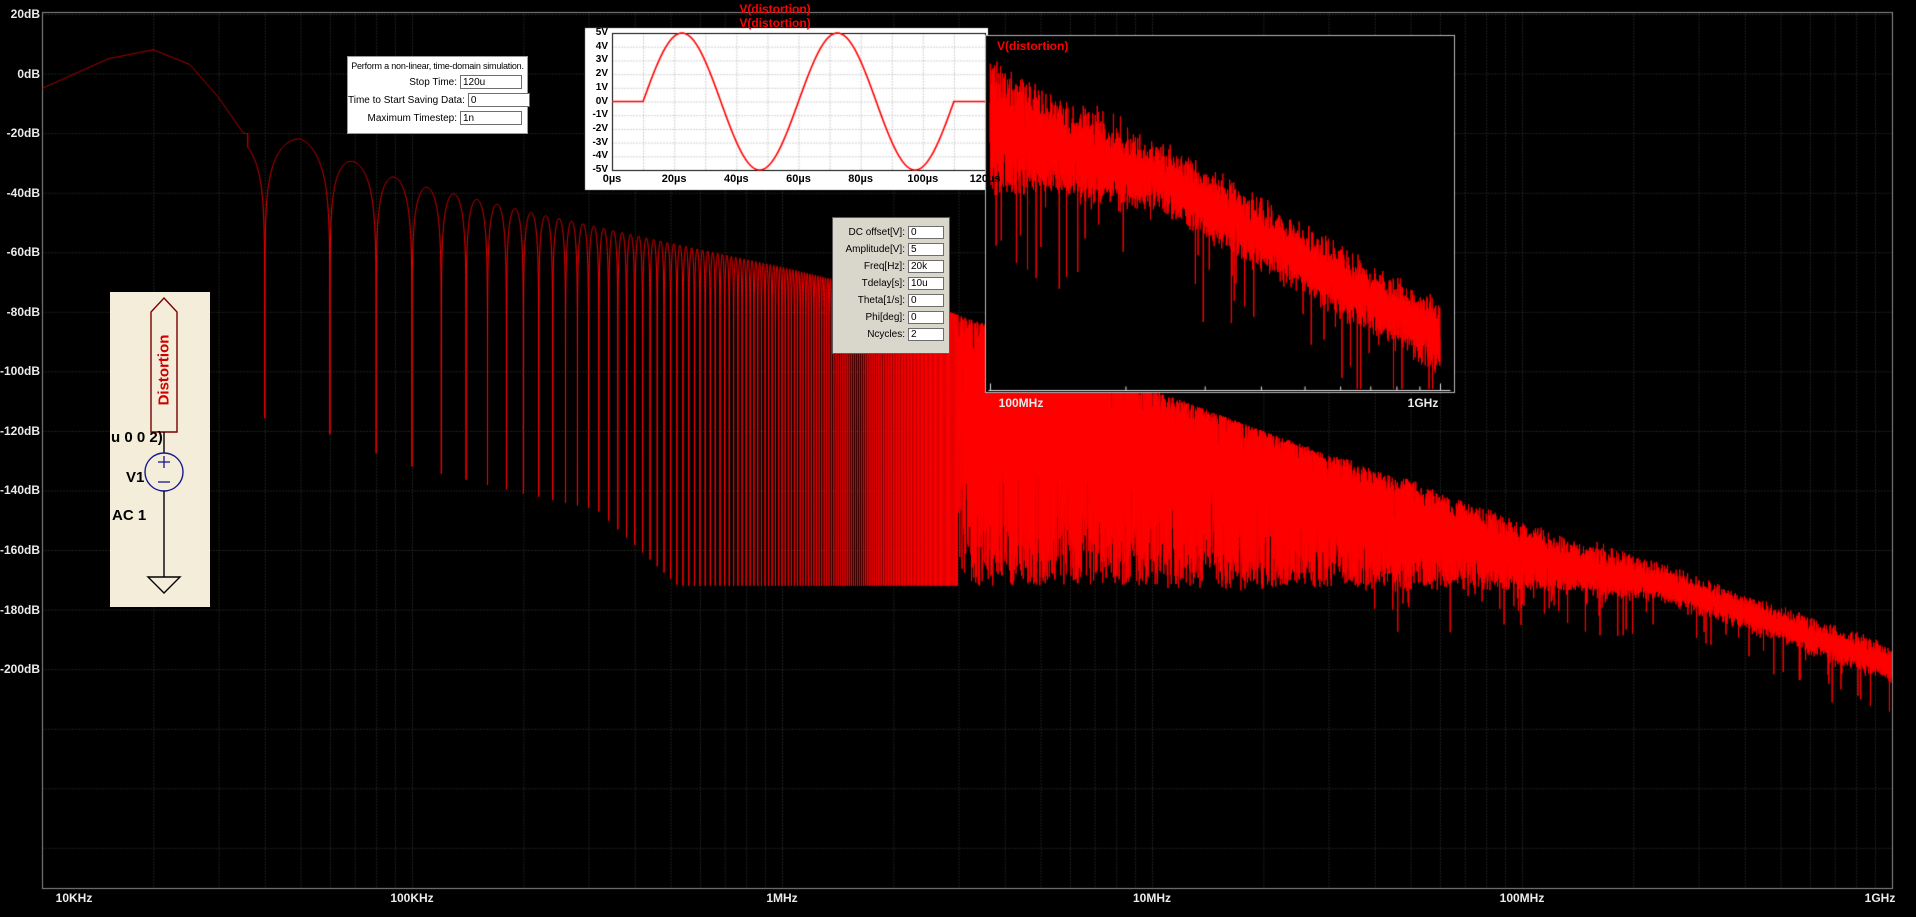 This screenshot has width=1916, height=917. I want to click on sim-row-stop-time: Stop Time:, so click(437, 82).